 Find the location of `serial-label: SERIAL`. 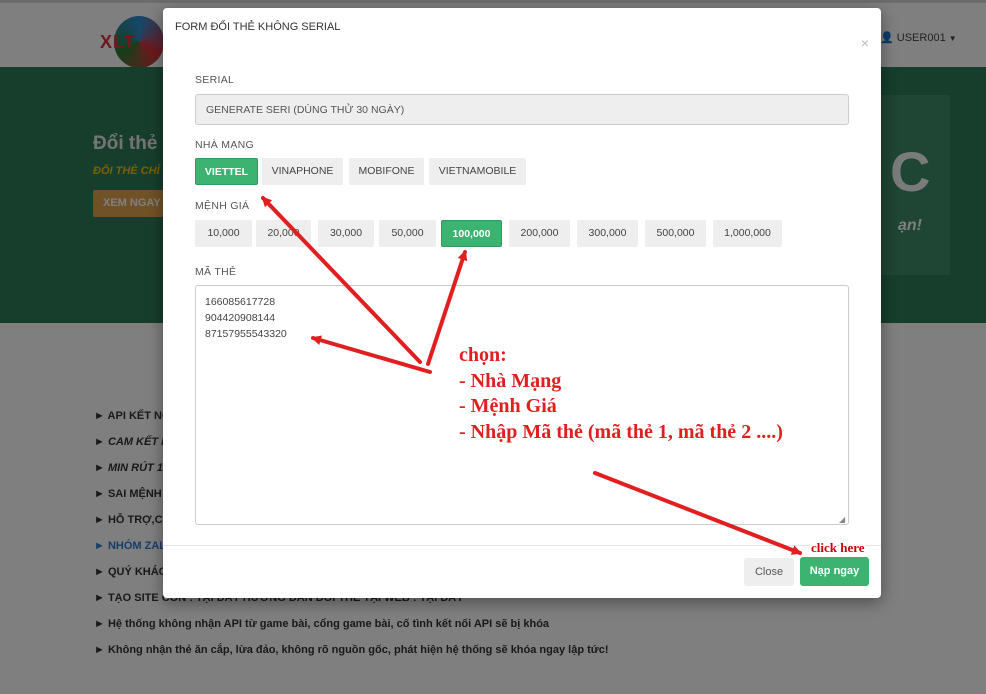

serial-label: SERIAL is located at coordinates (215, 80).